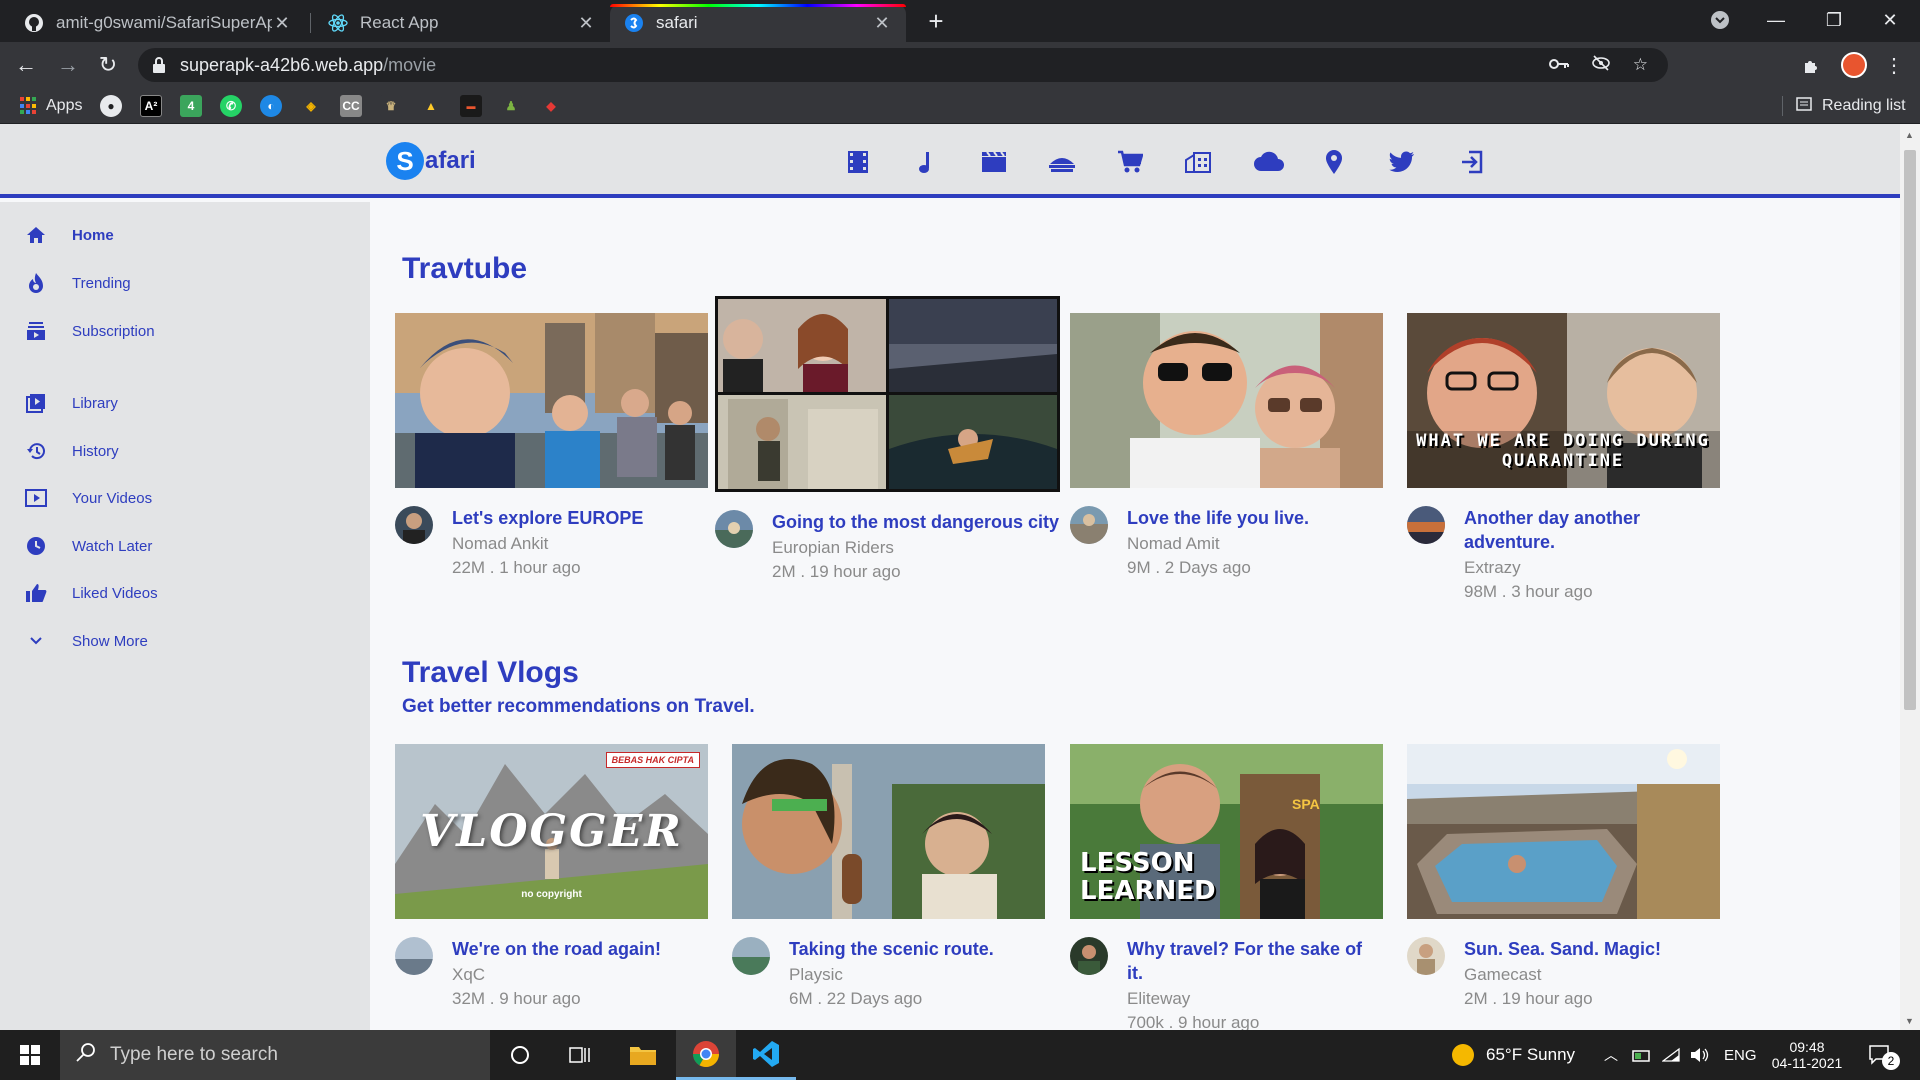 Image resolution: width=1920 pixels, height=1080 pixels. I want to click on video-thumbnail: BEBAS HAK CIPTA VLOGGER no copyright, so click(551, 831).